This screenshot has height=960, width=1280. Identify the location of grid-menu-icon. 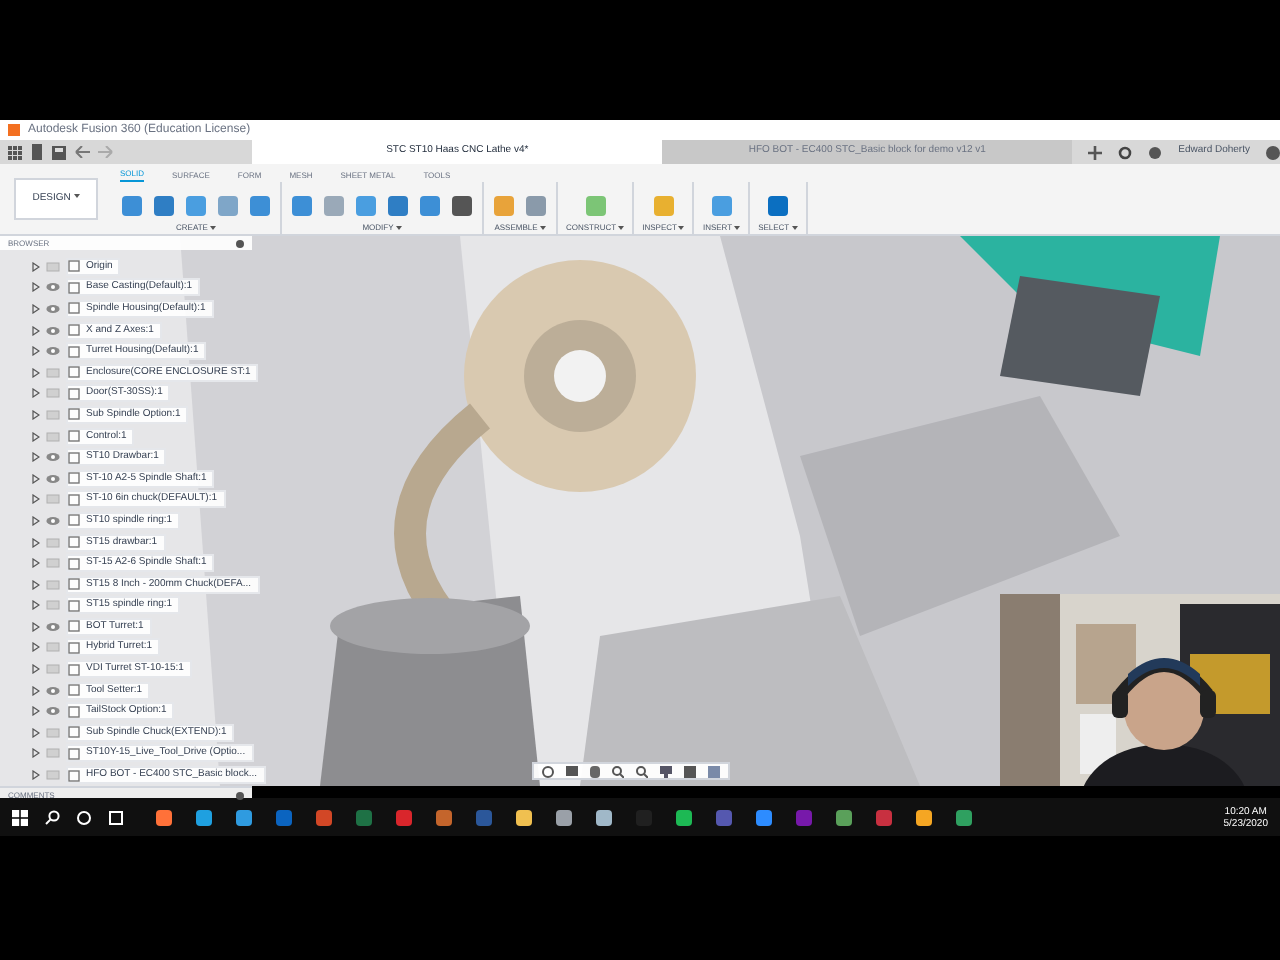
(15, 152).